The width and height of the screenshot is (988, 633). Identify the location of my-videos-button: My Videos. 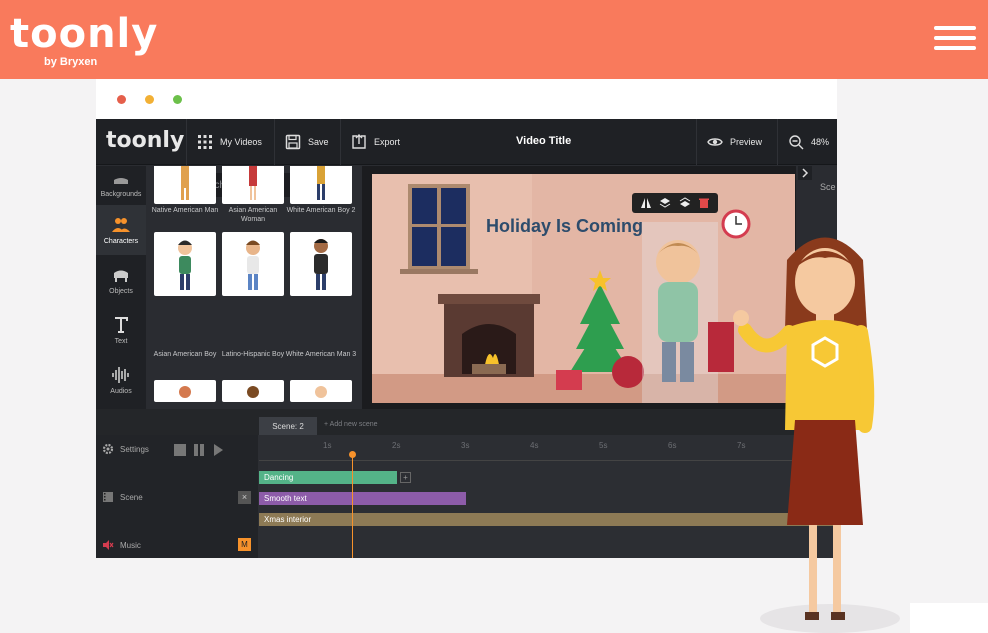
(229, 142).